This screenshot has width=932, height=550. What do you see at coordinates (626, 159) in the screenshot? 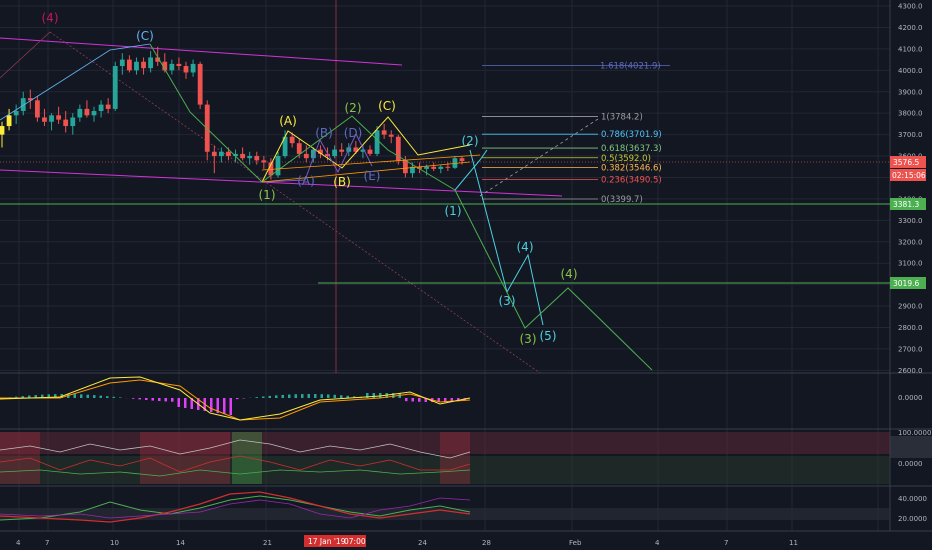
I see `fib-level-label: 0.5(3592.0)` at bounding box center [626, 159].